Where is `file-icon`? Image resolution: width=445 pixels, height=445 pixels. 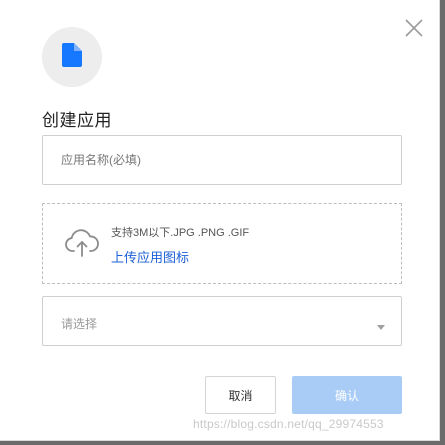 file-icon is located at coordinates (72, 57).